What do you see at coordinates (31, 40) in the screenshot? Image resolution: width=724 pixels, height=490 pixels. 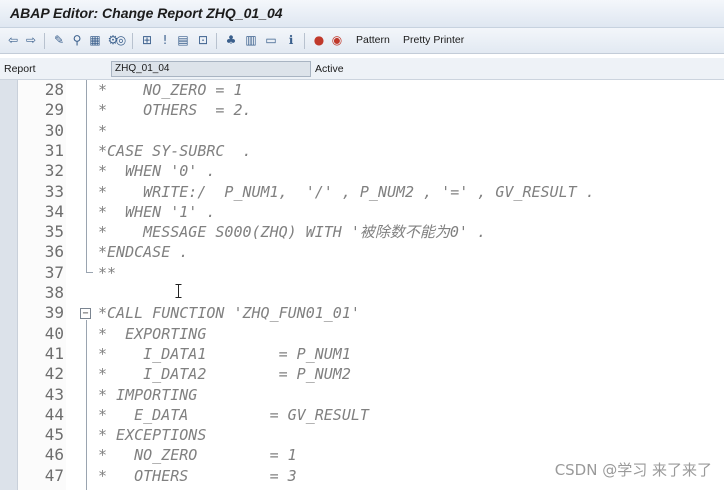 I see `forward-arrow-icon: ⇨` at bounding box center [31, 40].